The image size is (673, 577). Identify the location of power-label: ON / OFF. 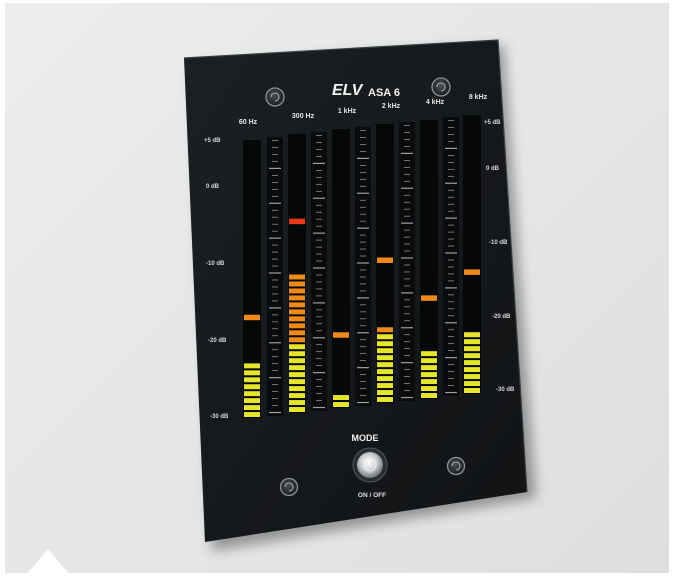
(372, 495).